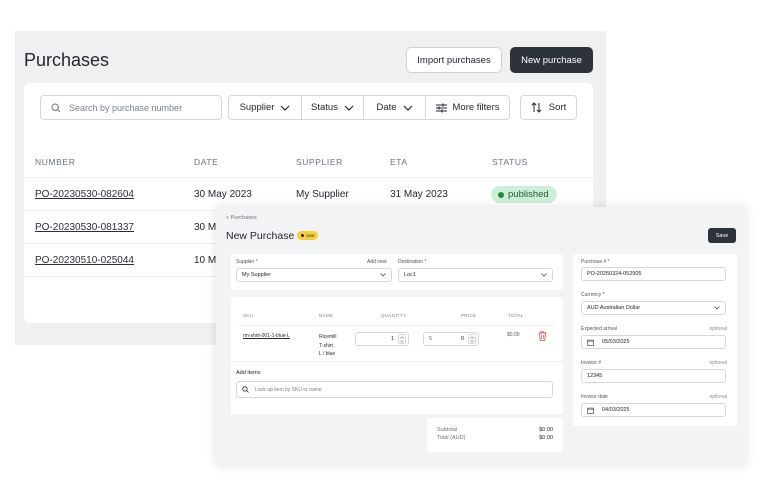 This screenshot has width=768, height=489. Describe the element at coordinates (257, 107) in the screenshot. I see `supplier-filter-label: Supplier` at that location.